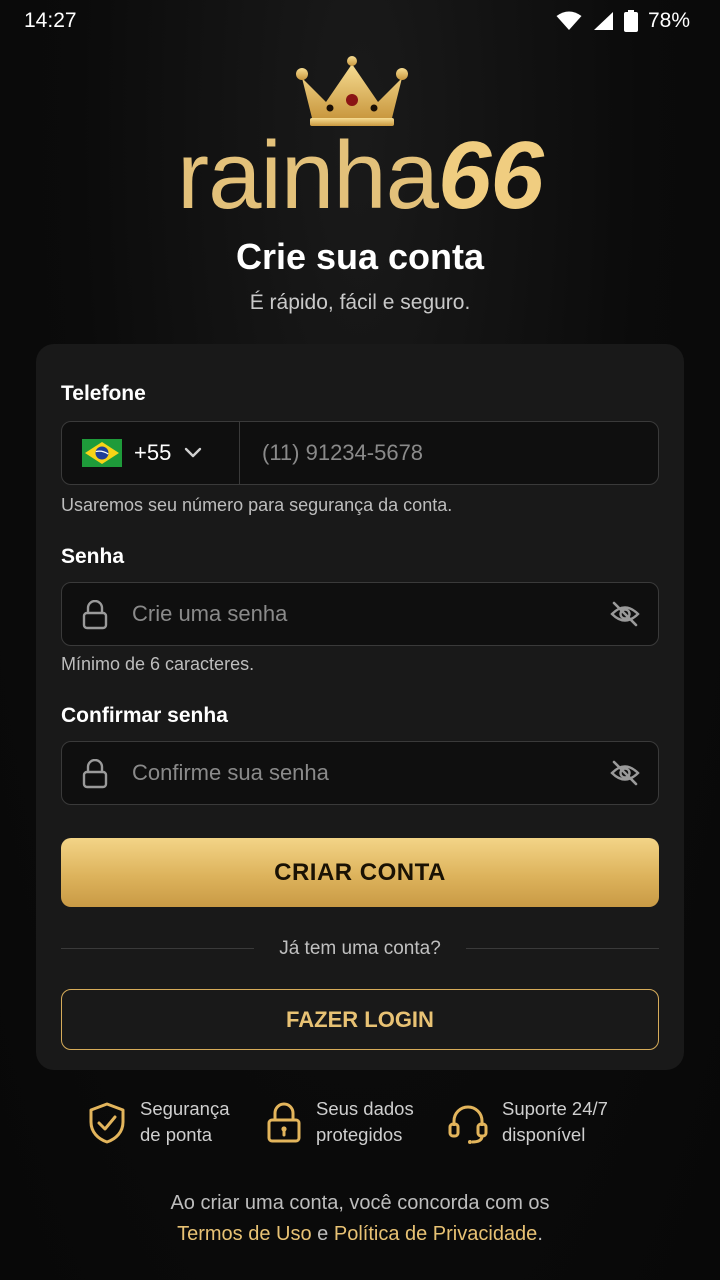  What do you see at coordinates (468, 1124) in the screenshot?
I see `headset-icon` at bounding box center [468, 1124].